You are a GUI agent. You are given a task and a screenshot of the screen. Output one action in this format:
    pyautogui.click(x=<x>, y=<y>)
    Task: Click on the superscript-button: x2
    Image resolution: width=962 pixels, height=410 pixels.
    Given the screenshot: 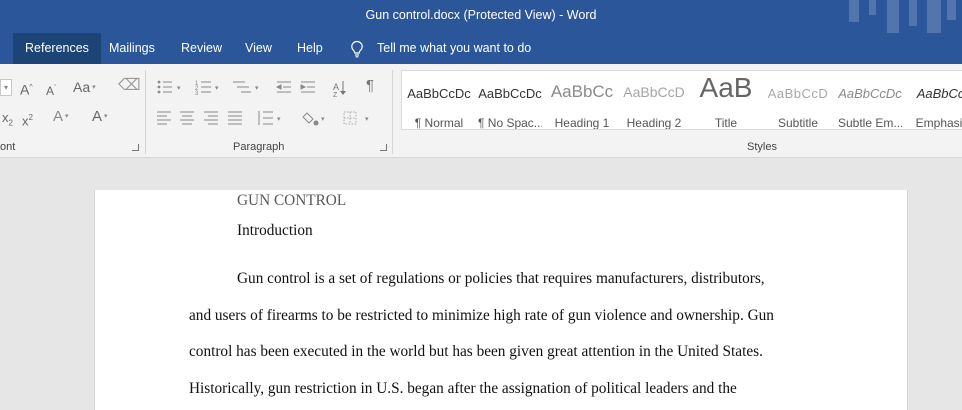 What is the action you would take?
    pyautogui.click(x=27, y=119)
    